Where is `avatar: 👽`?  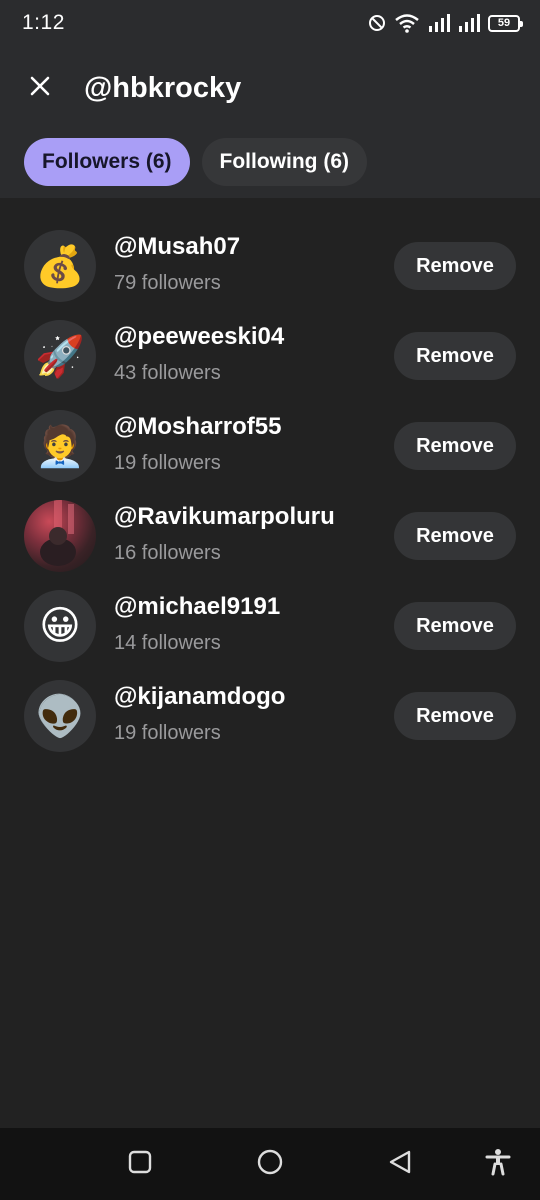
avatar: 👽 is located at coordinates (60, 716).